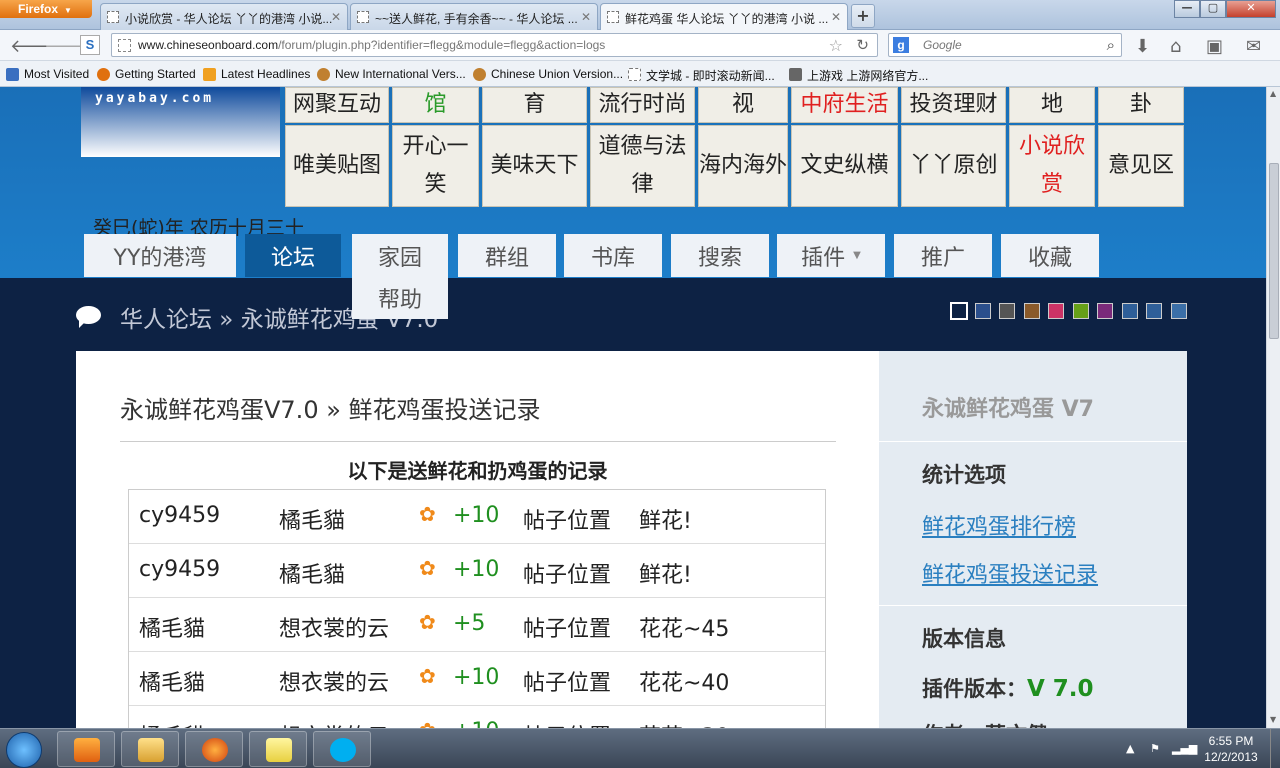 The height and width of the screenshot is (768, 1280). I want to click on taskbar-firefox, so click(214, 749).